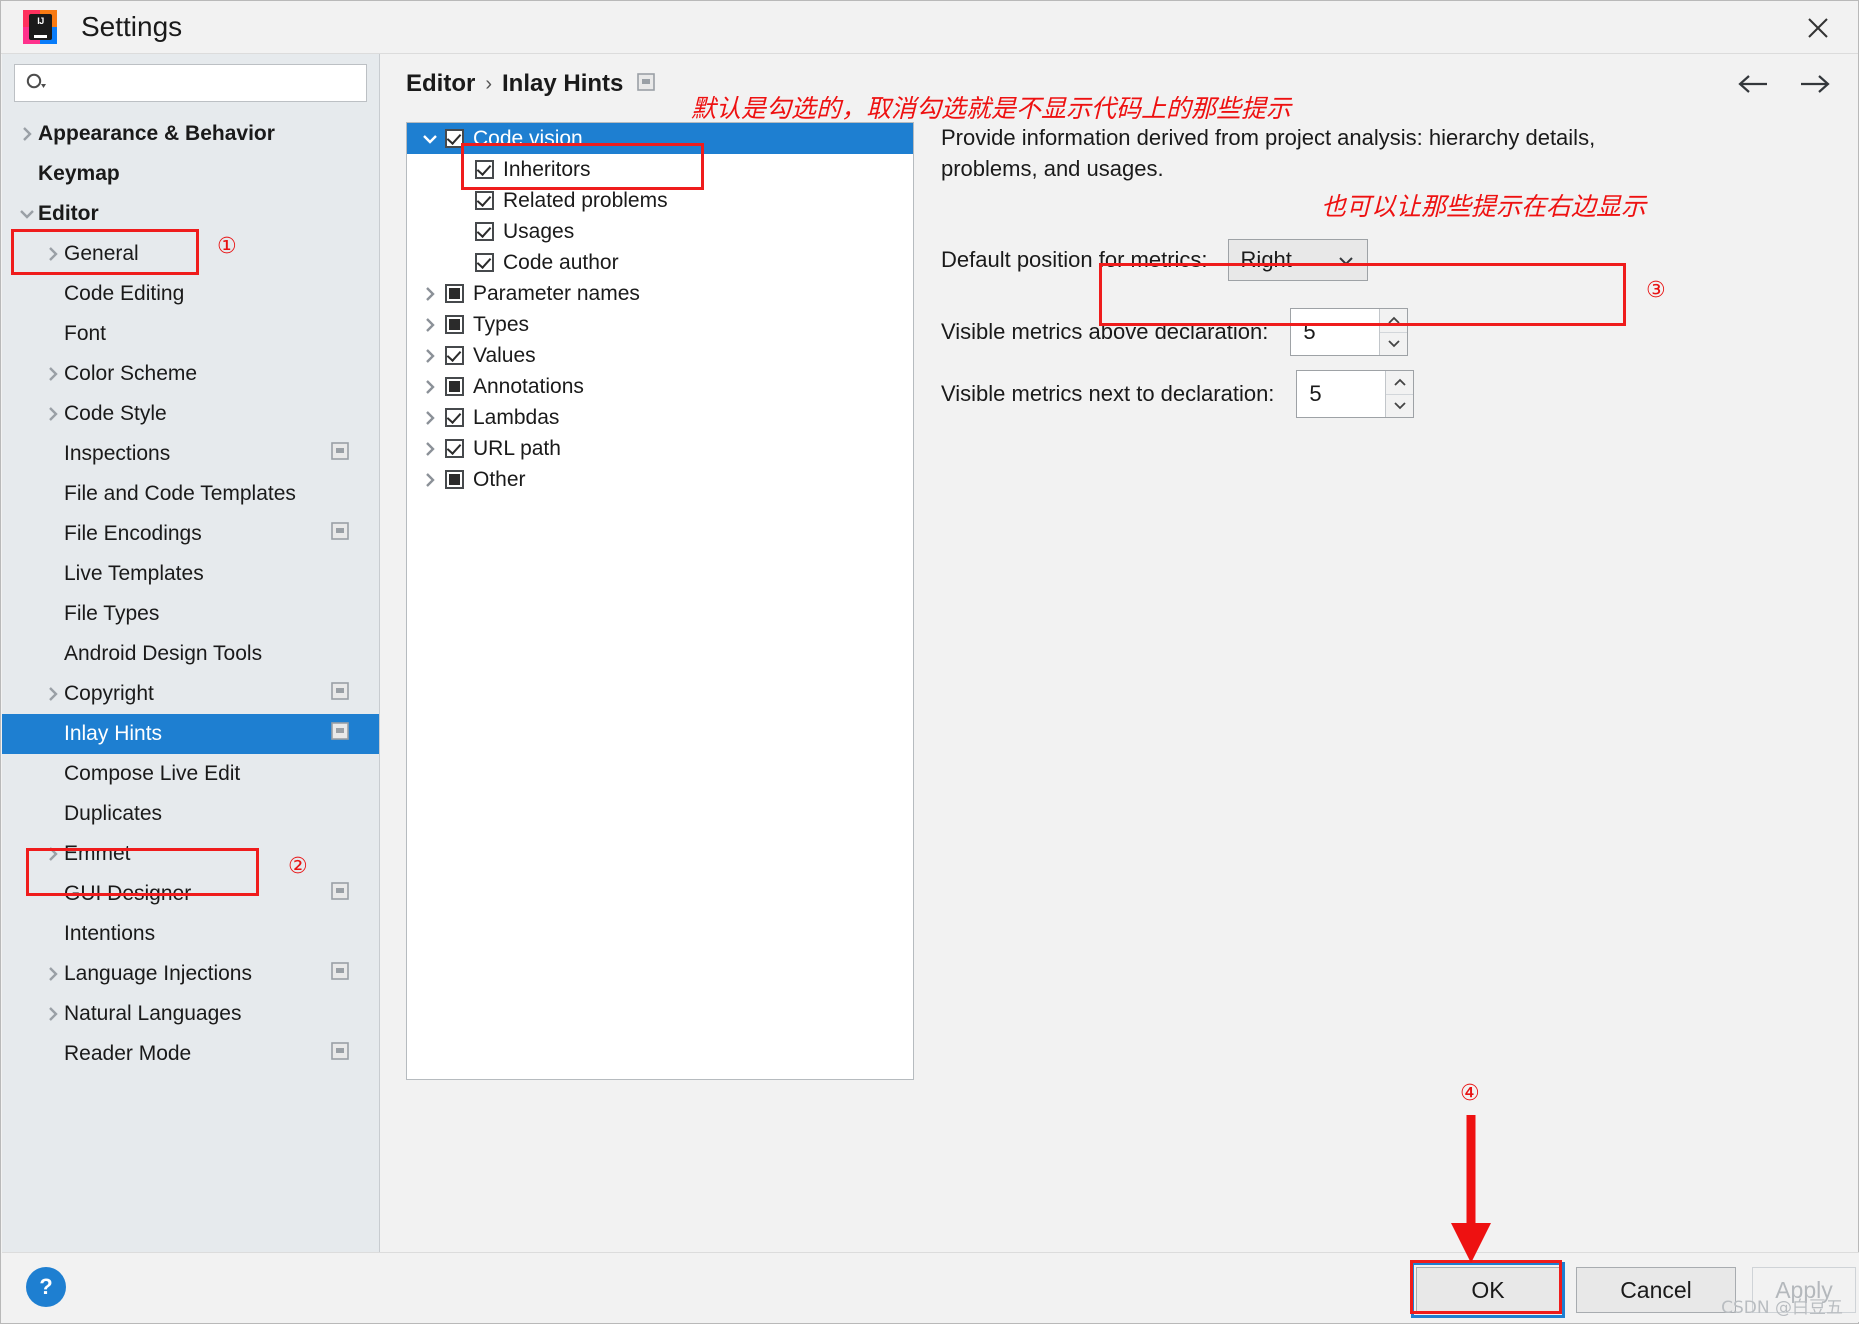 Image resolution: width=1859 pixels, height=1324 pixels. What do you see at coordinates (109, 693) in the screenshot?
I see `sidebar-item-label: Copyright` at bounding box center [109, 693].